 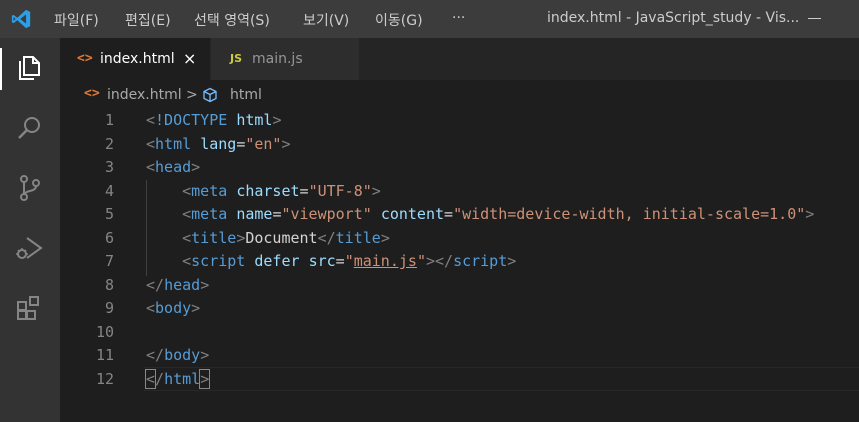 What do you see at coordinates (30, 188) in the screenshot?
I see `source-control-icon` at bounding box center [30, 188].